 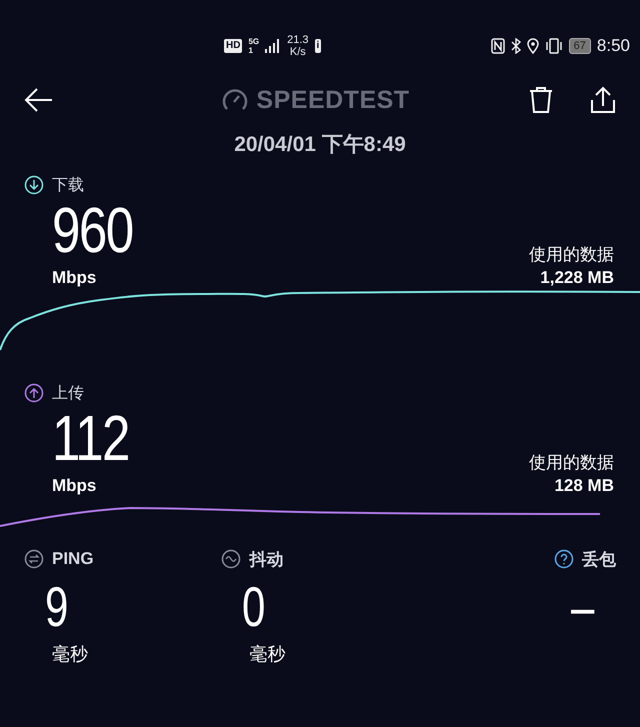 What do you see at coordinates (235, 100) in the screenshot?
I see `gauge-icon` at bounding box center [235, 100].